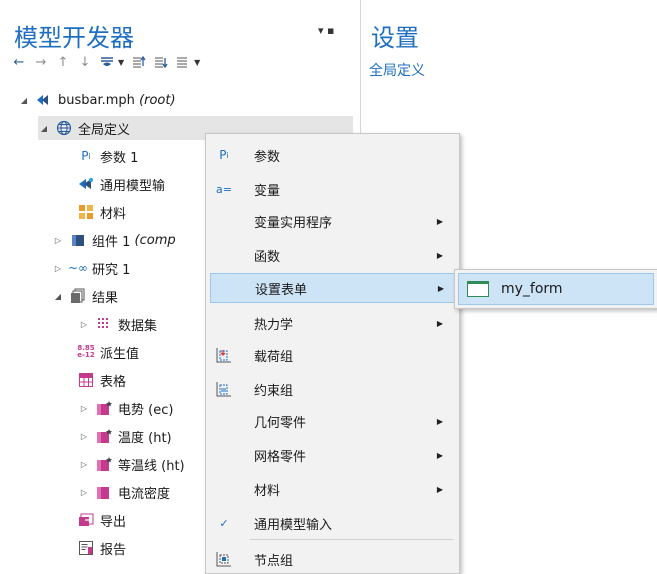 The image size is (657, 574). I want to click on study-icon: ~∞, so click(78, 268).